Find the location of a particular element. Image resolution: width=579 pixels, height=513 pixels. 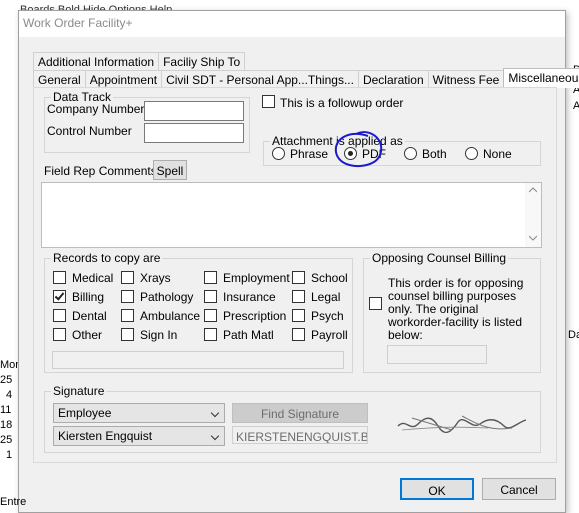

bg-entries: Entre is located at coordinates (13, 502).